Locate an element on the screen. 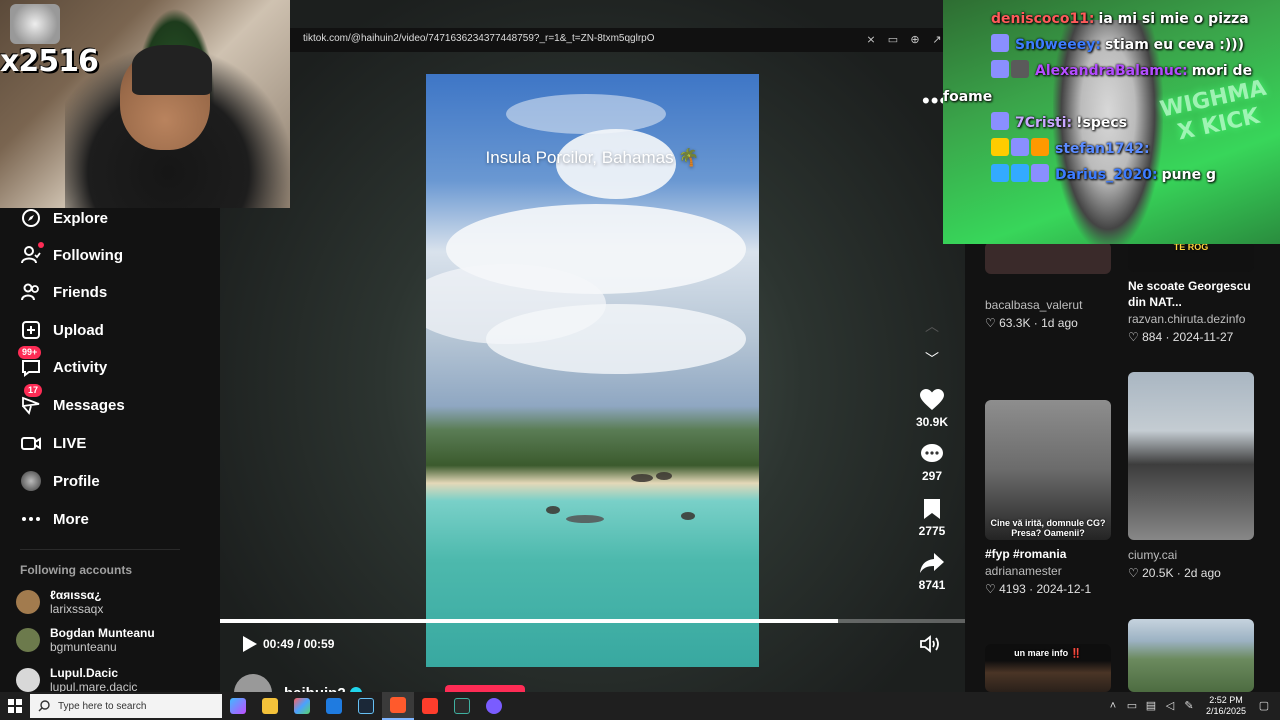 The width and height of the screenshot is (1280, 720). sidebar-item-label: Upload is located at coordinates (78, 330).